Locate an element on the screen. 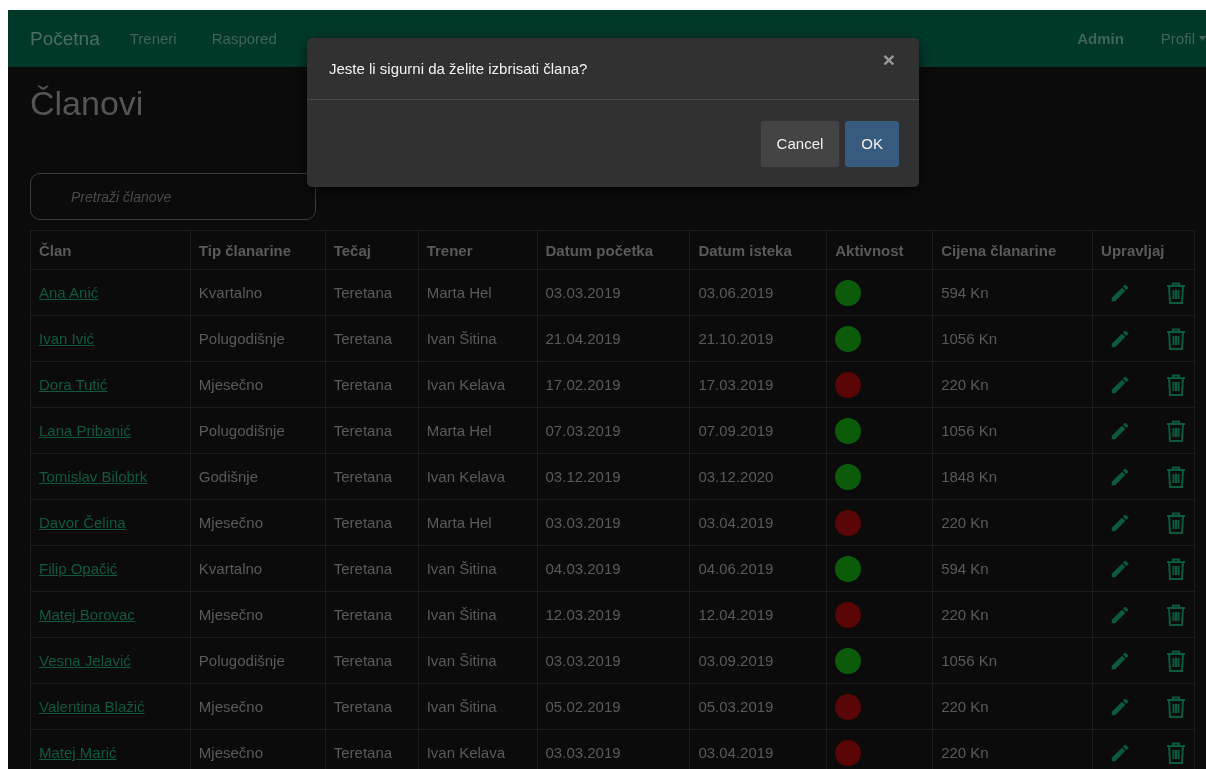 This screenshot has height=769, width=1206. column-header: Upravljaj is located at coordinates (1143, 250).